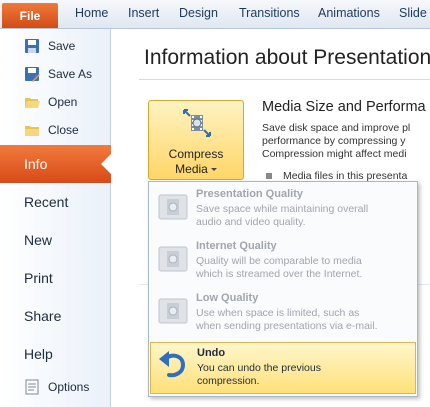 The height and width of the screenshot is (407, 430). I want to click on tab-home: Home, so click(91, 13).